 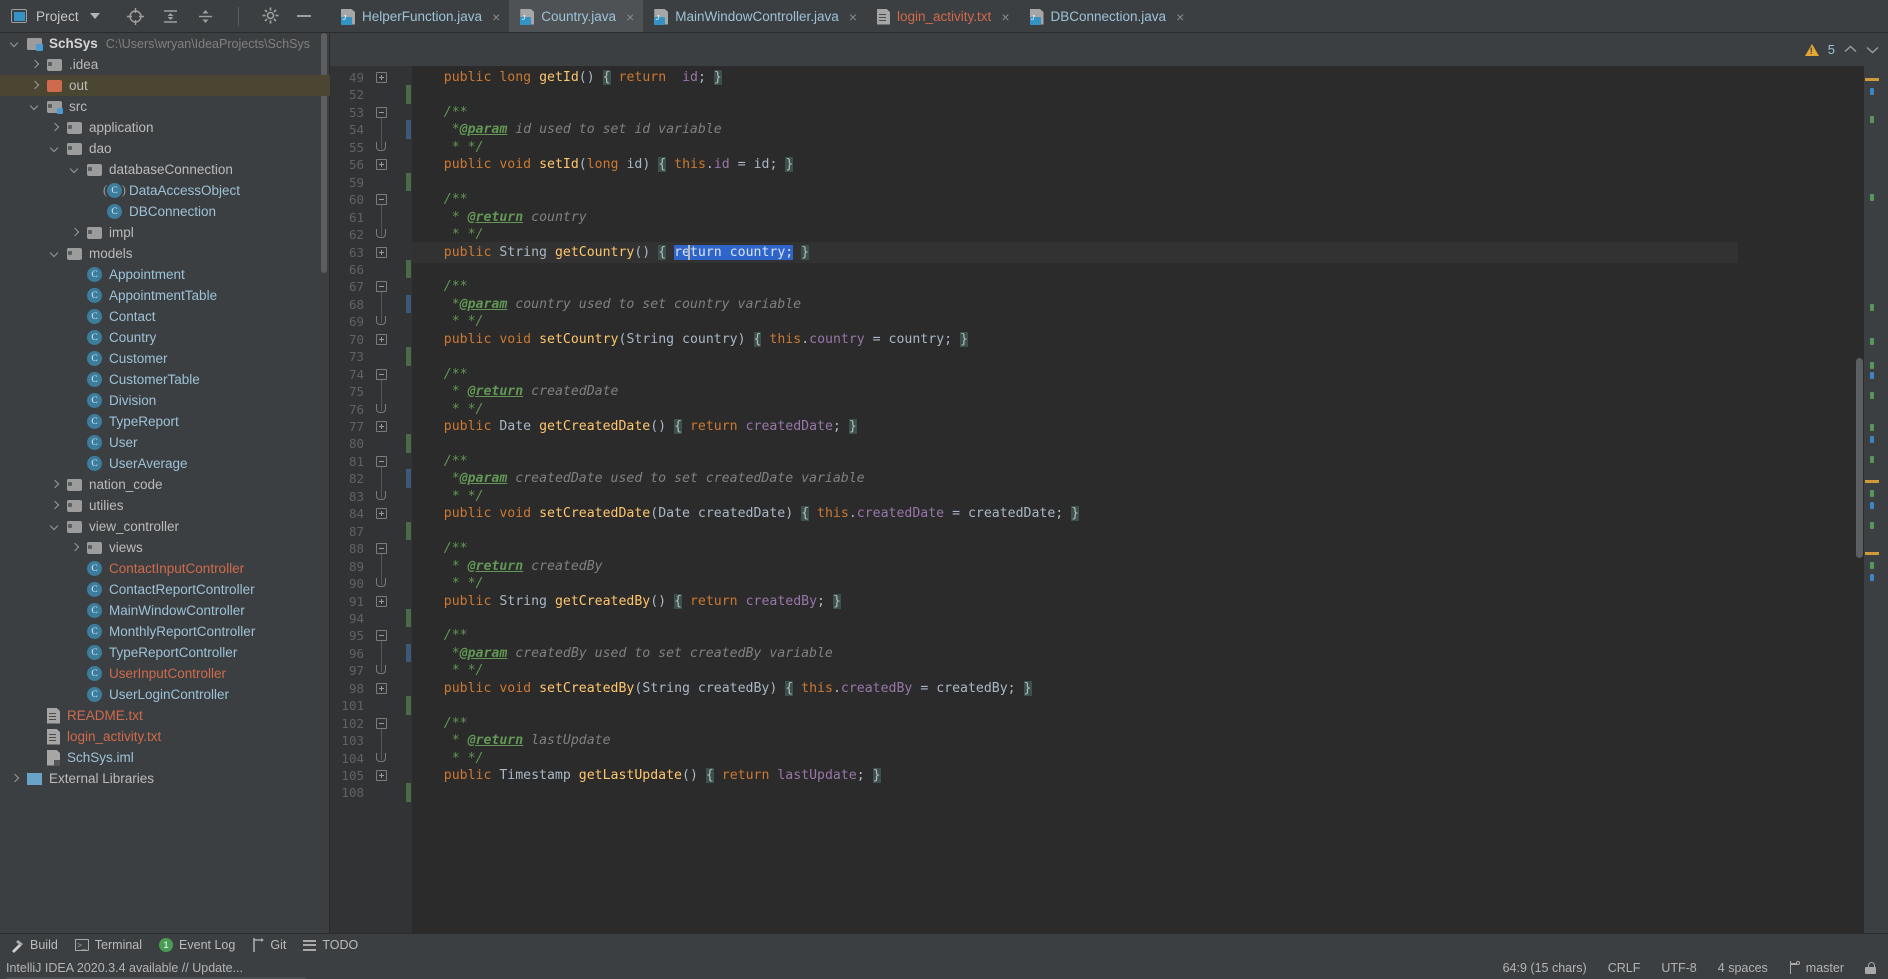 I want to click on collapse-all-icon, so click(x=205, y=16).